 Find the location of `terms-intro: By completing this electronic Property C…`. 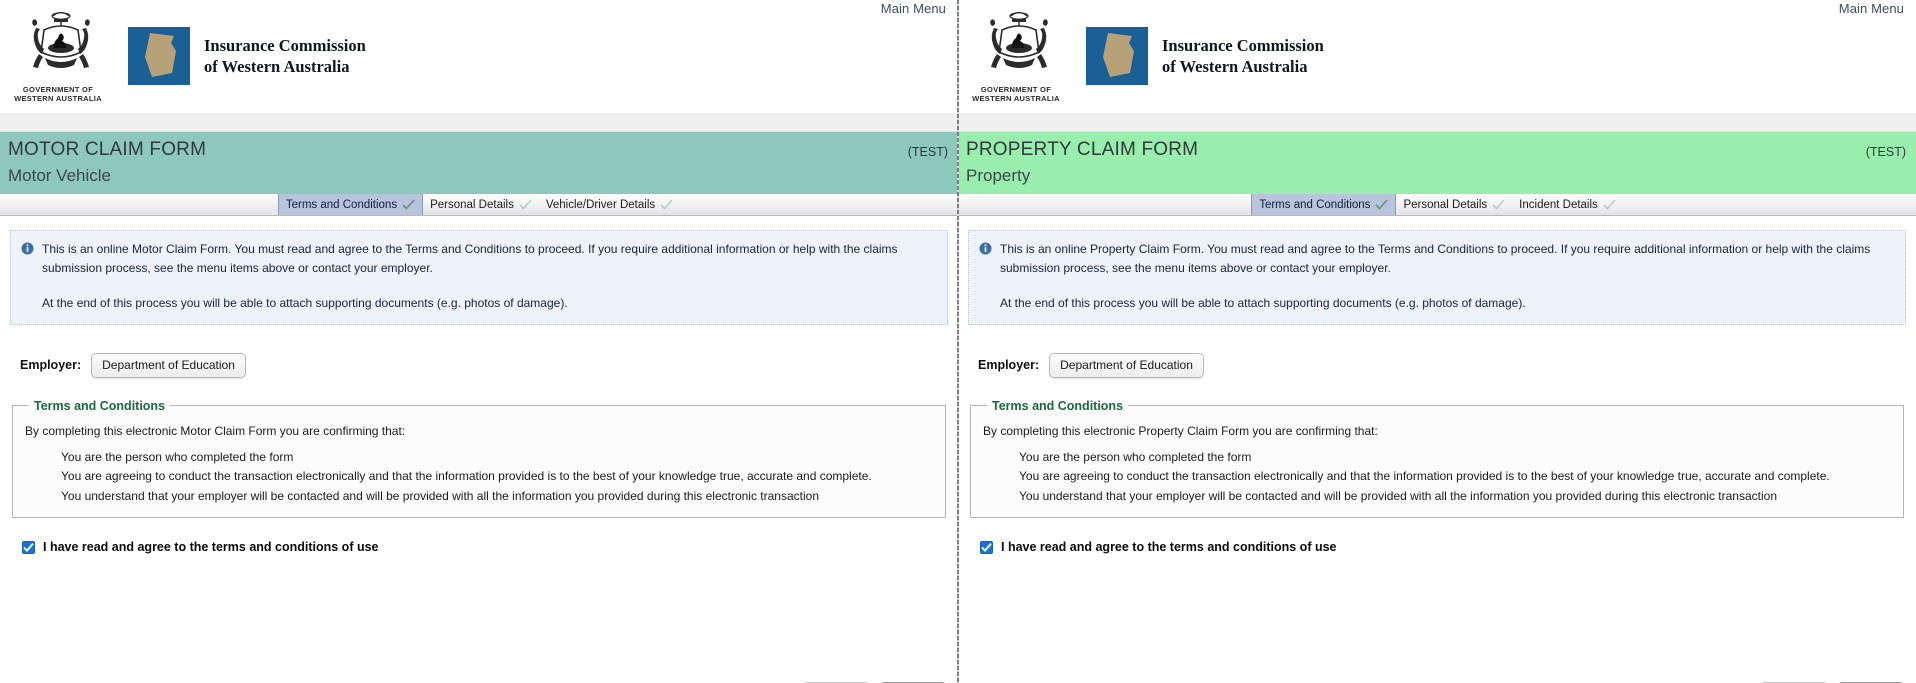

terms-intro: By completing this electronic Property C… is located at coordinates (1180, 430).